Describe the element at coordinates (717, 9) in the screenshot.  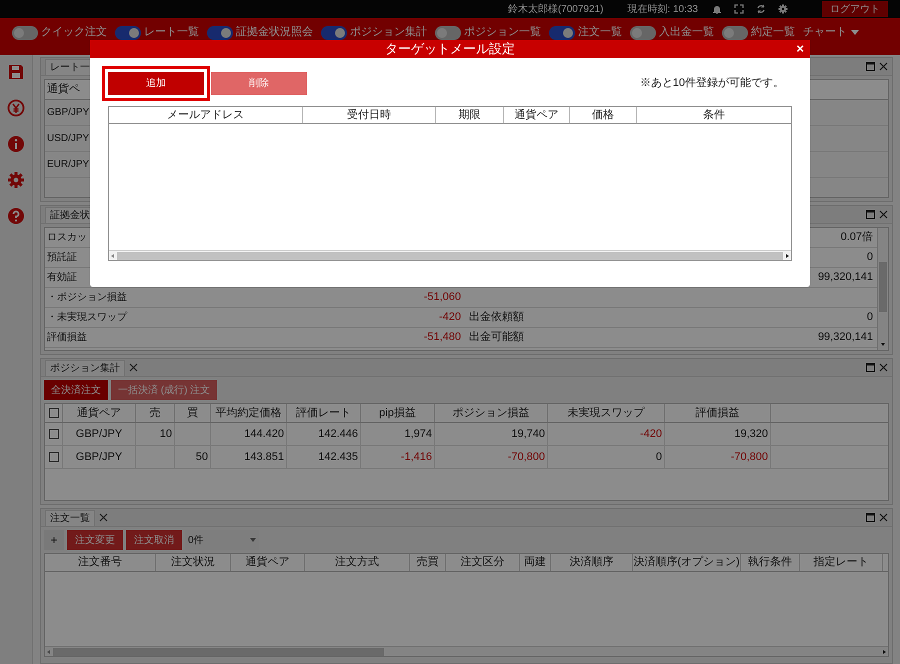
I see `bell-icon` at that location.